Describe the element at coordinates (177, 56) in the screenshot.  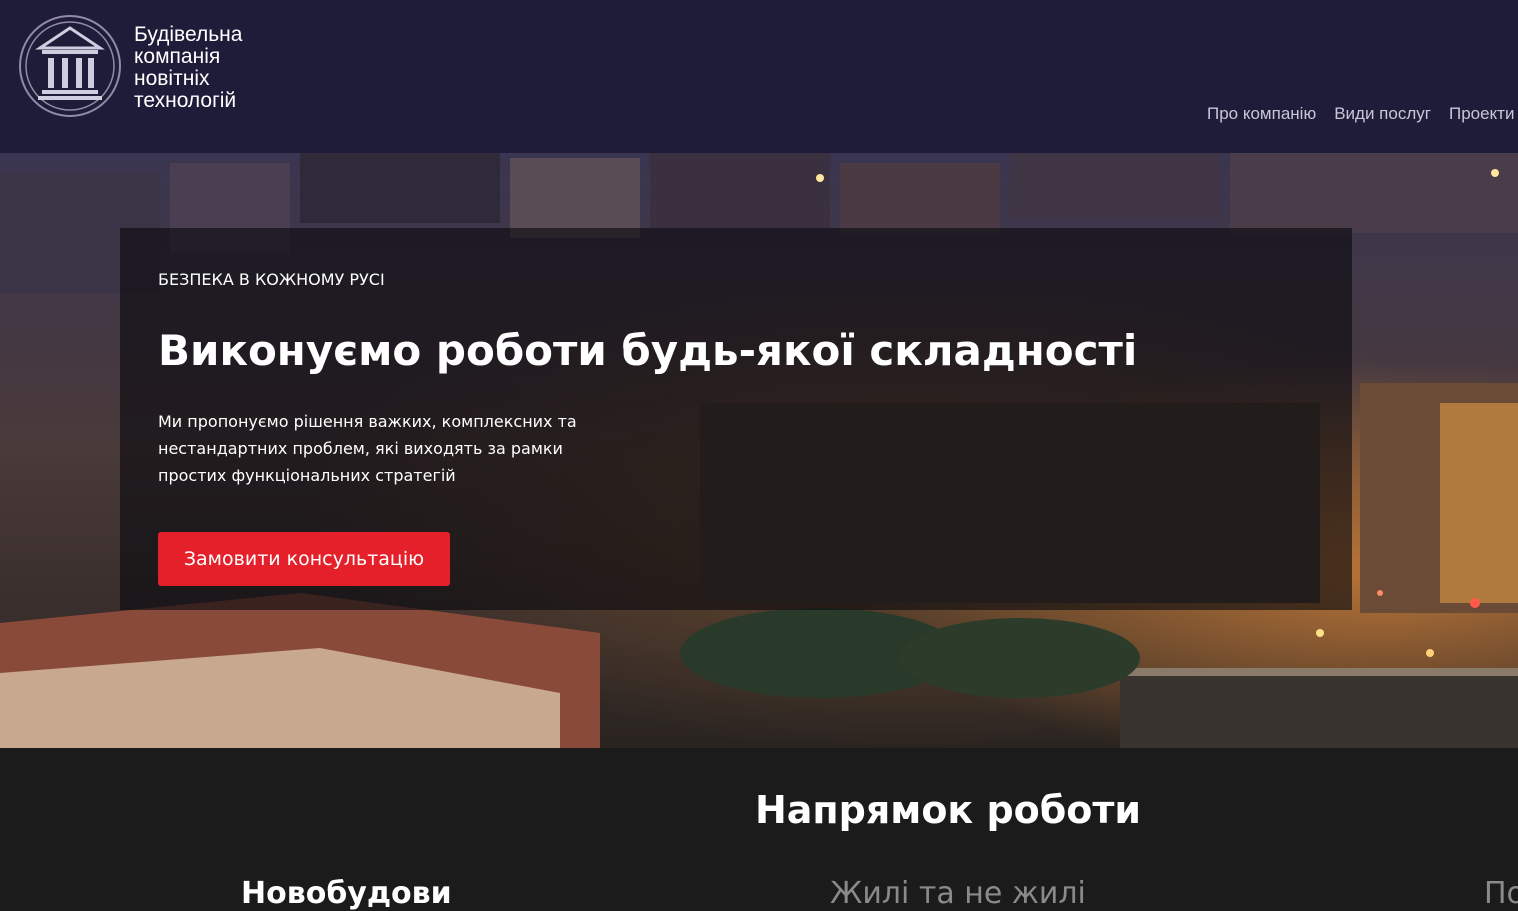
I see `brand-line: компанія` at that location.